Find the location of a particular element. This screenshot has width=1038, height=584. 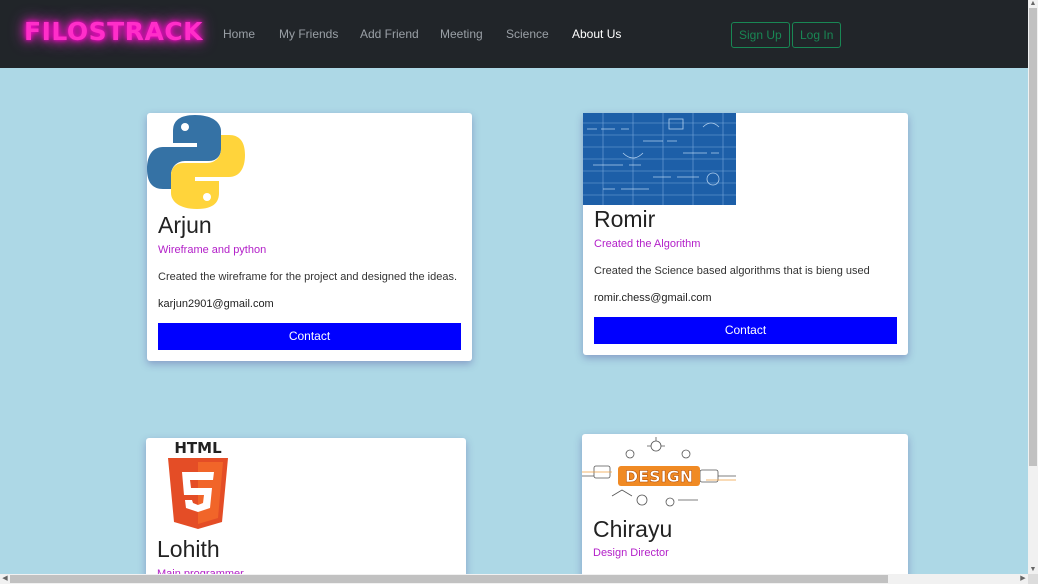

login-button: Log In is located at coordinates (817, 35).